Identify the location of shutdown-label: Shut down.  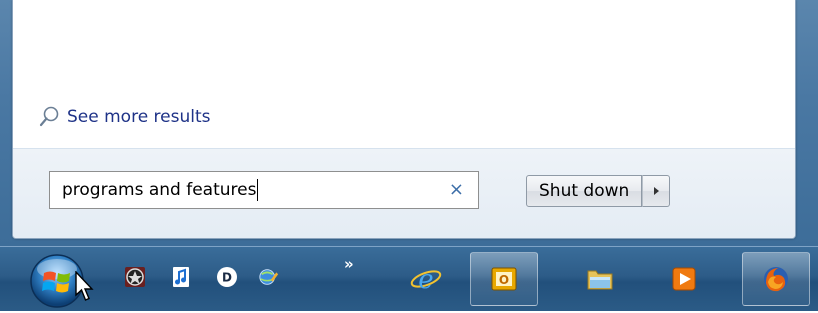
(584, 191).